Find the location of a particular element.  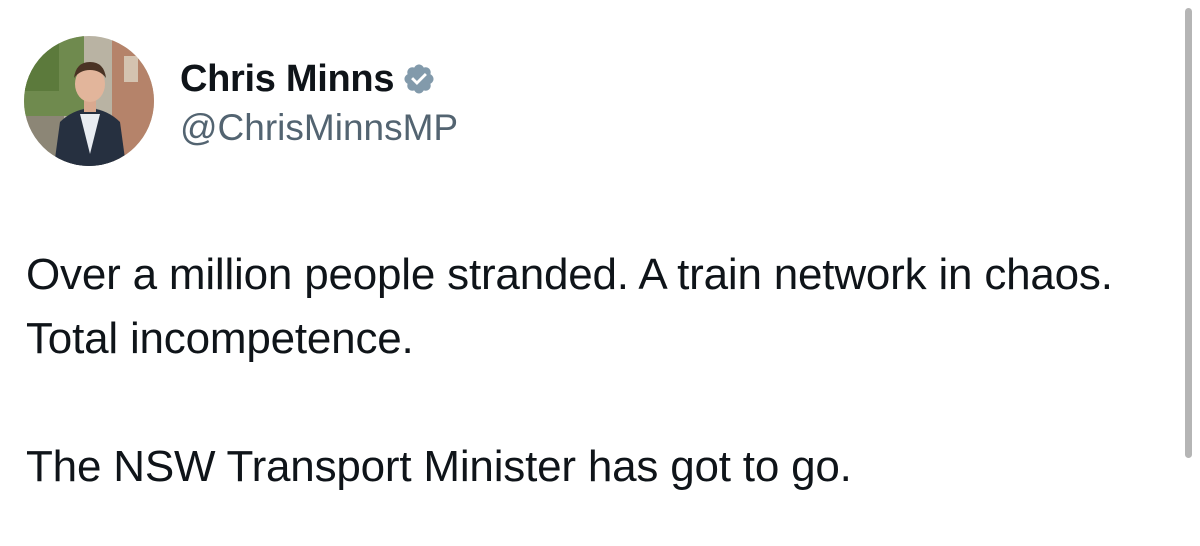

avatar is located at coordinates (89, 101).